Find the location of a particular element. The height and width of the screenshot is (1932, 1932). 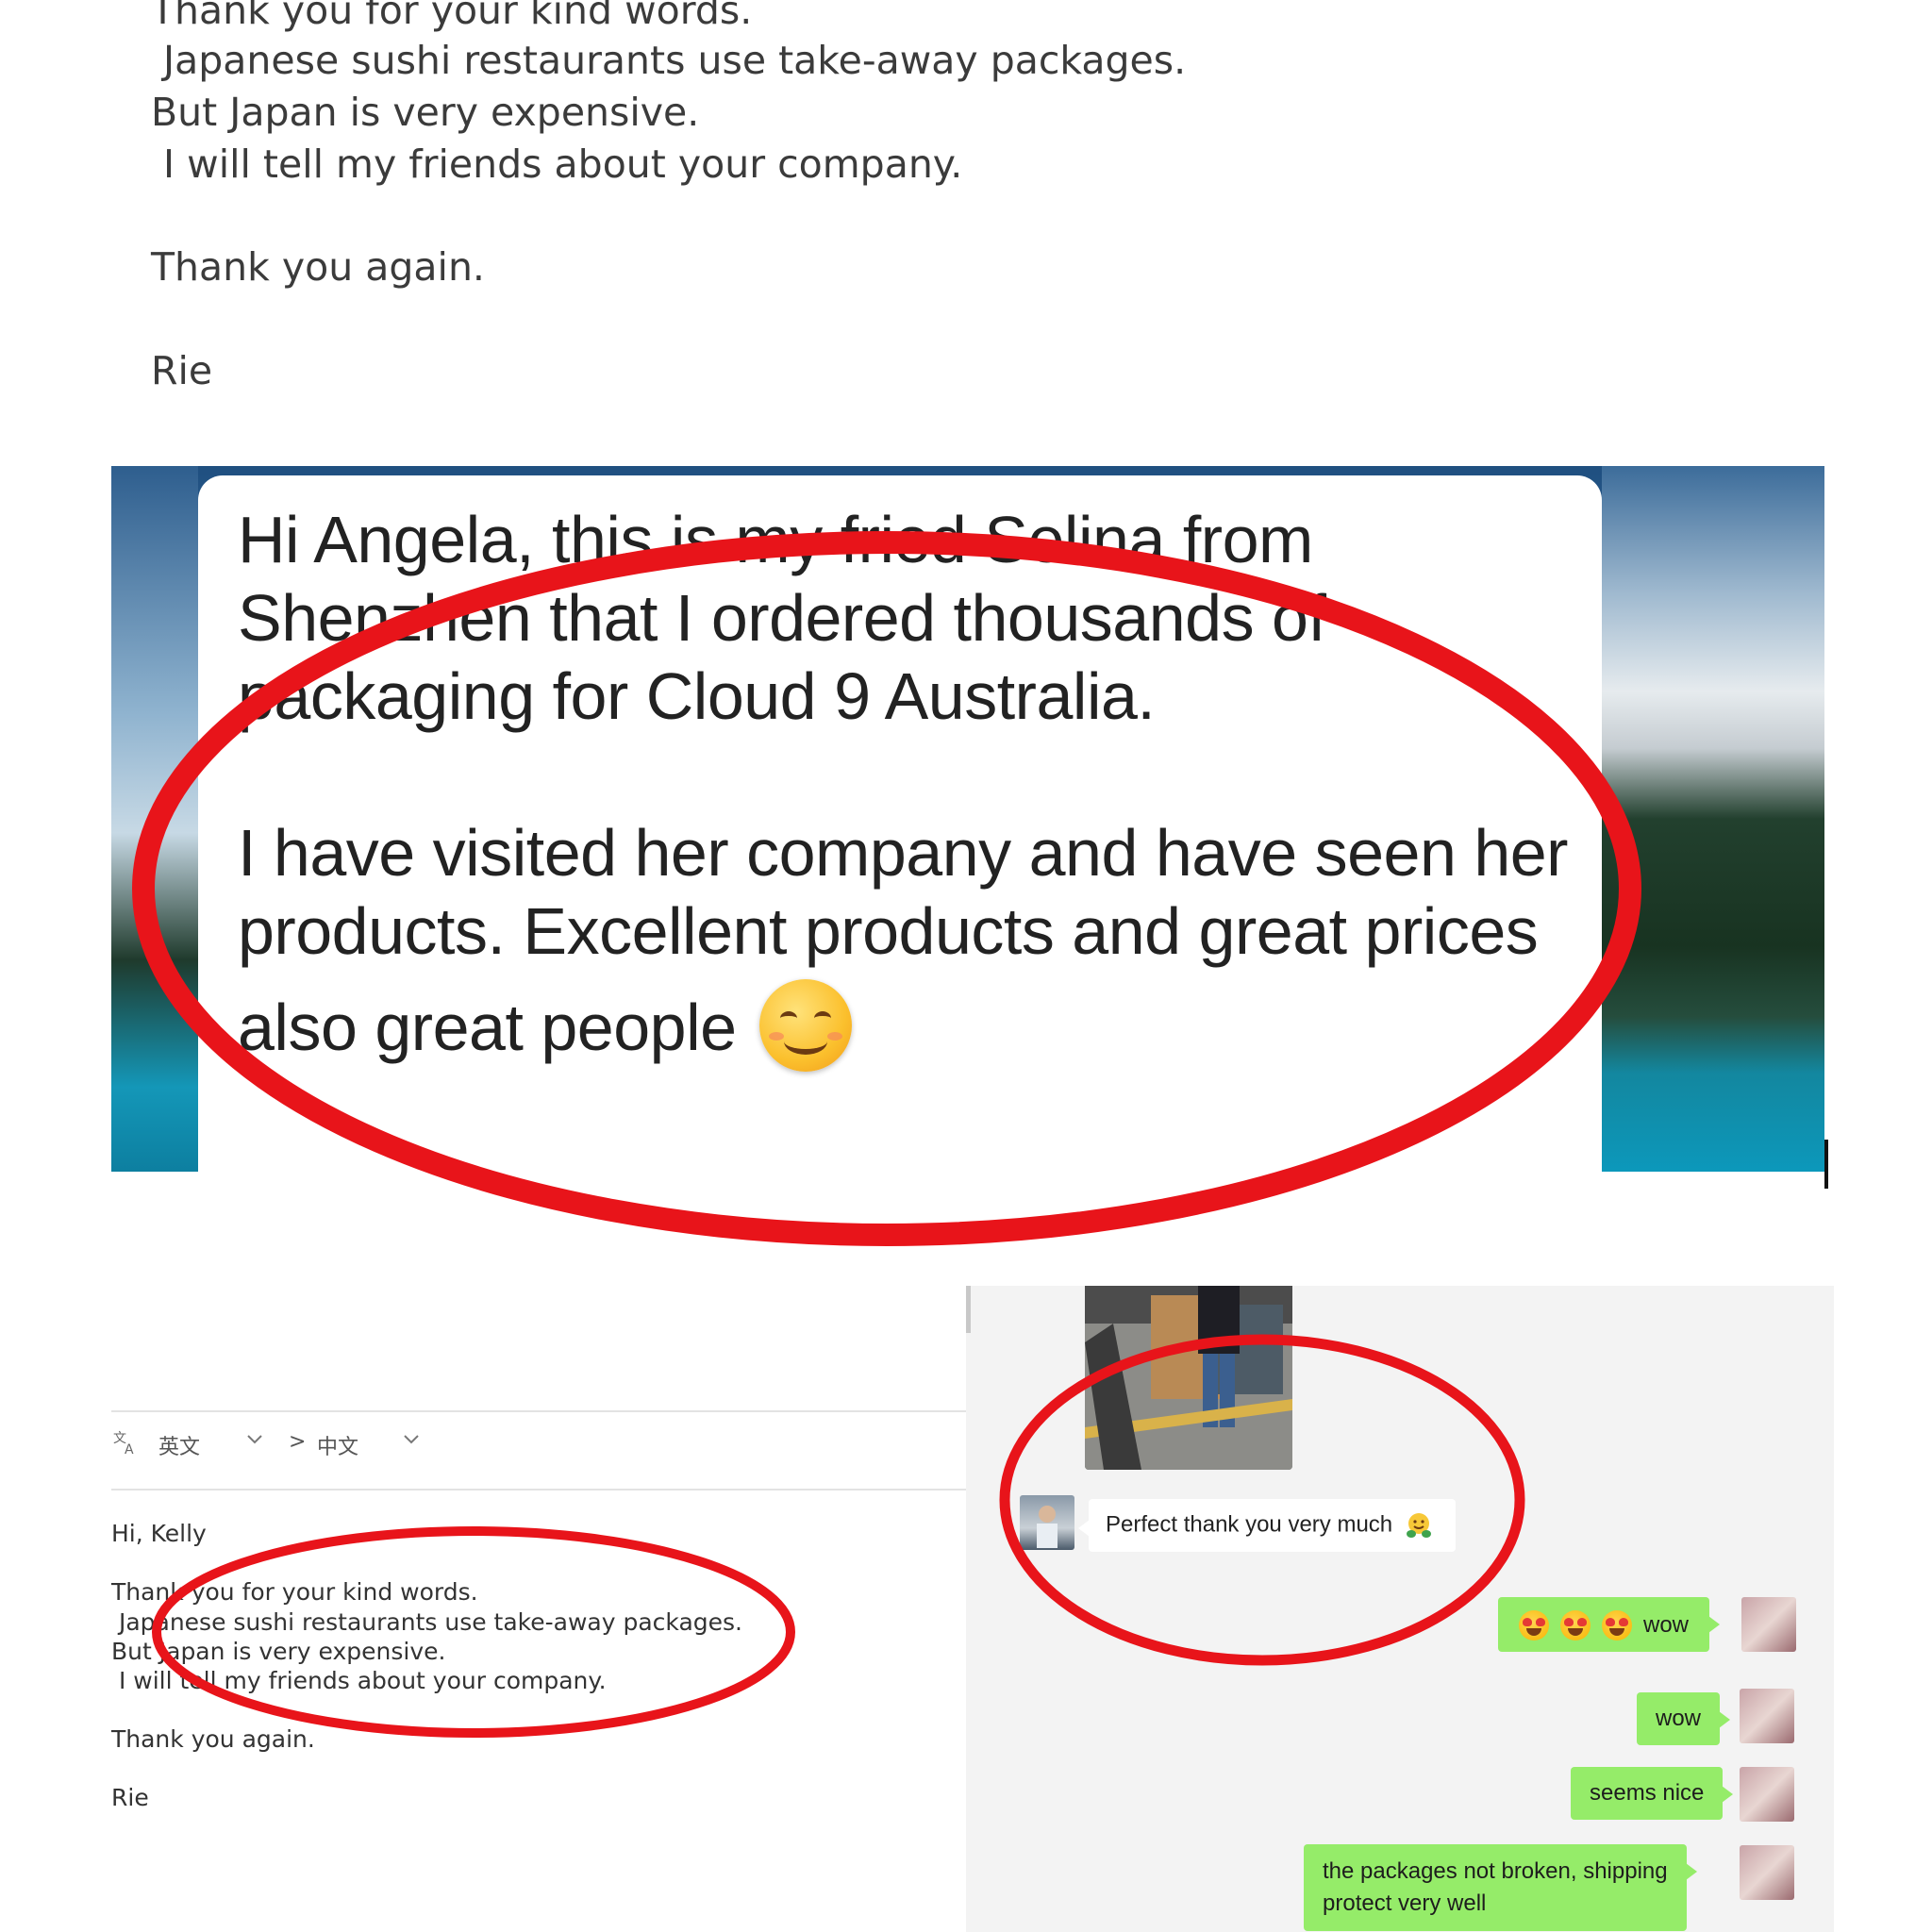

shared-photo is located at coordinates (1189, 1378).